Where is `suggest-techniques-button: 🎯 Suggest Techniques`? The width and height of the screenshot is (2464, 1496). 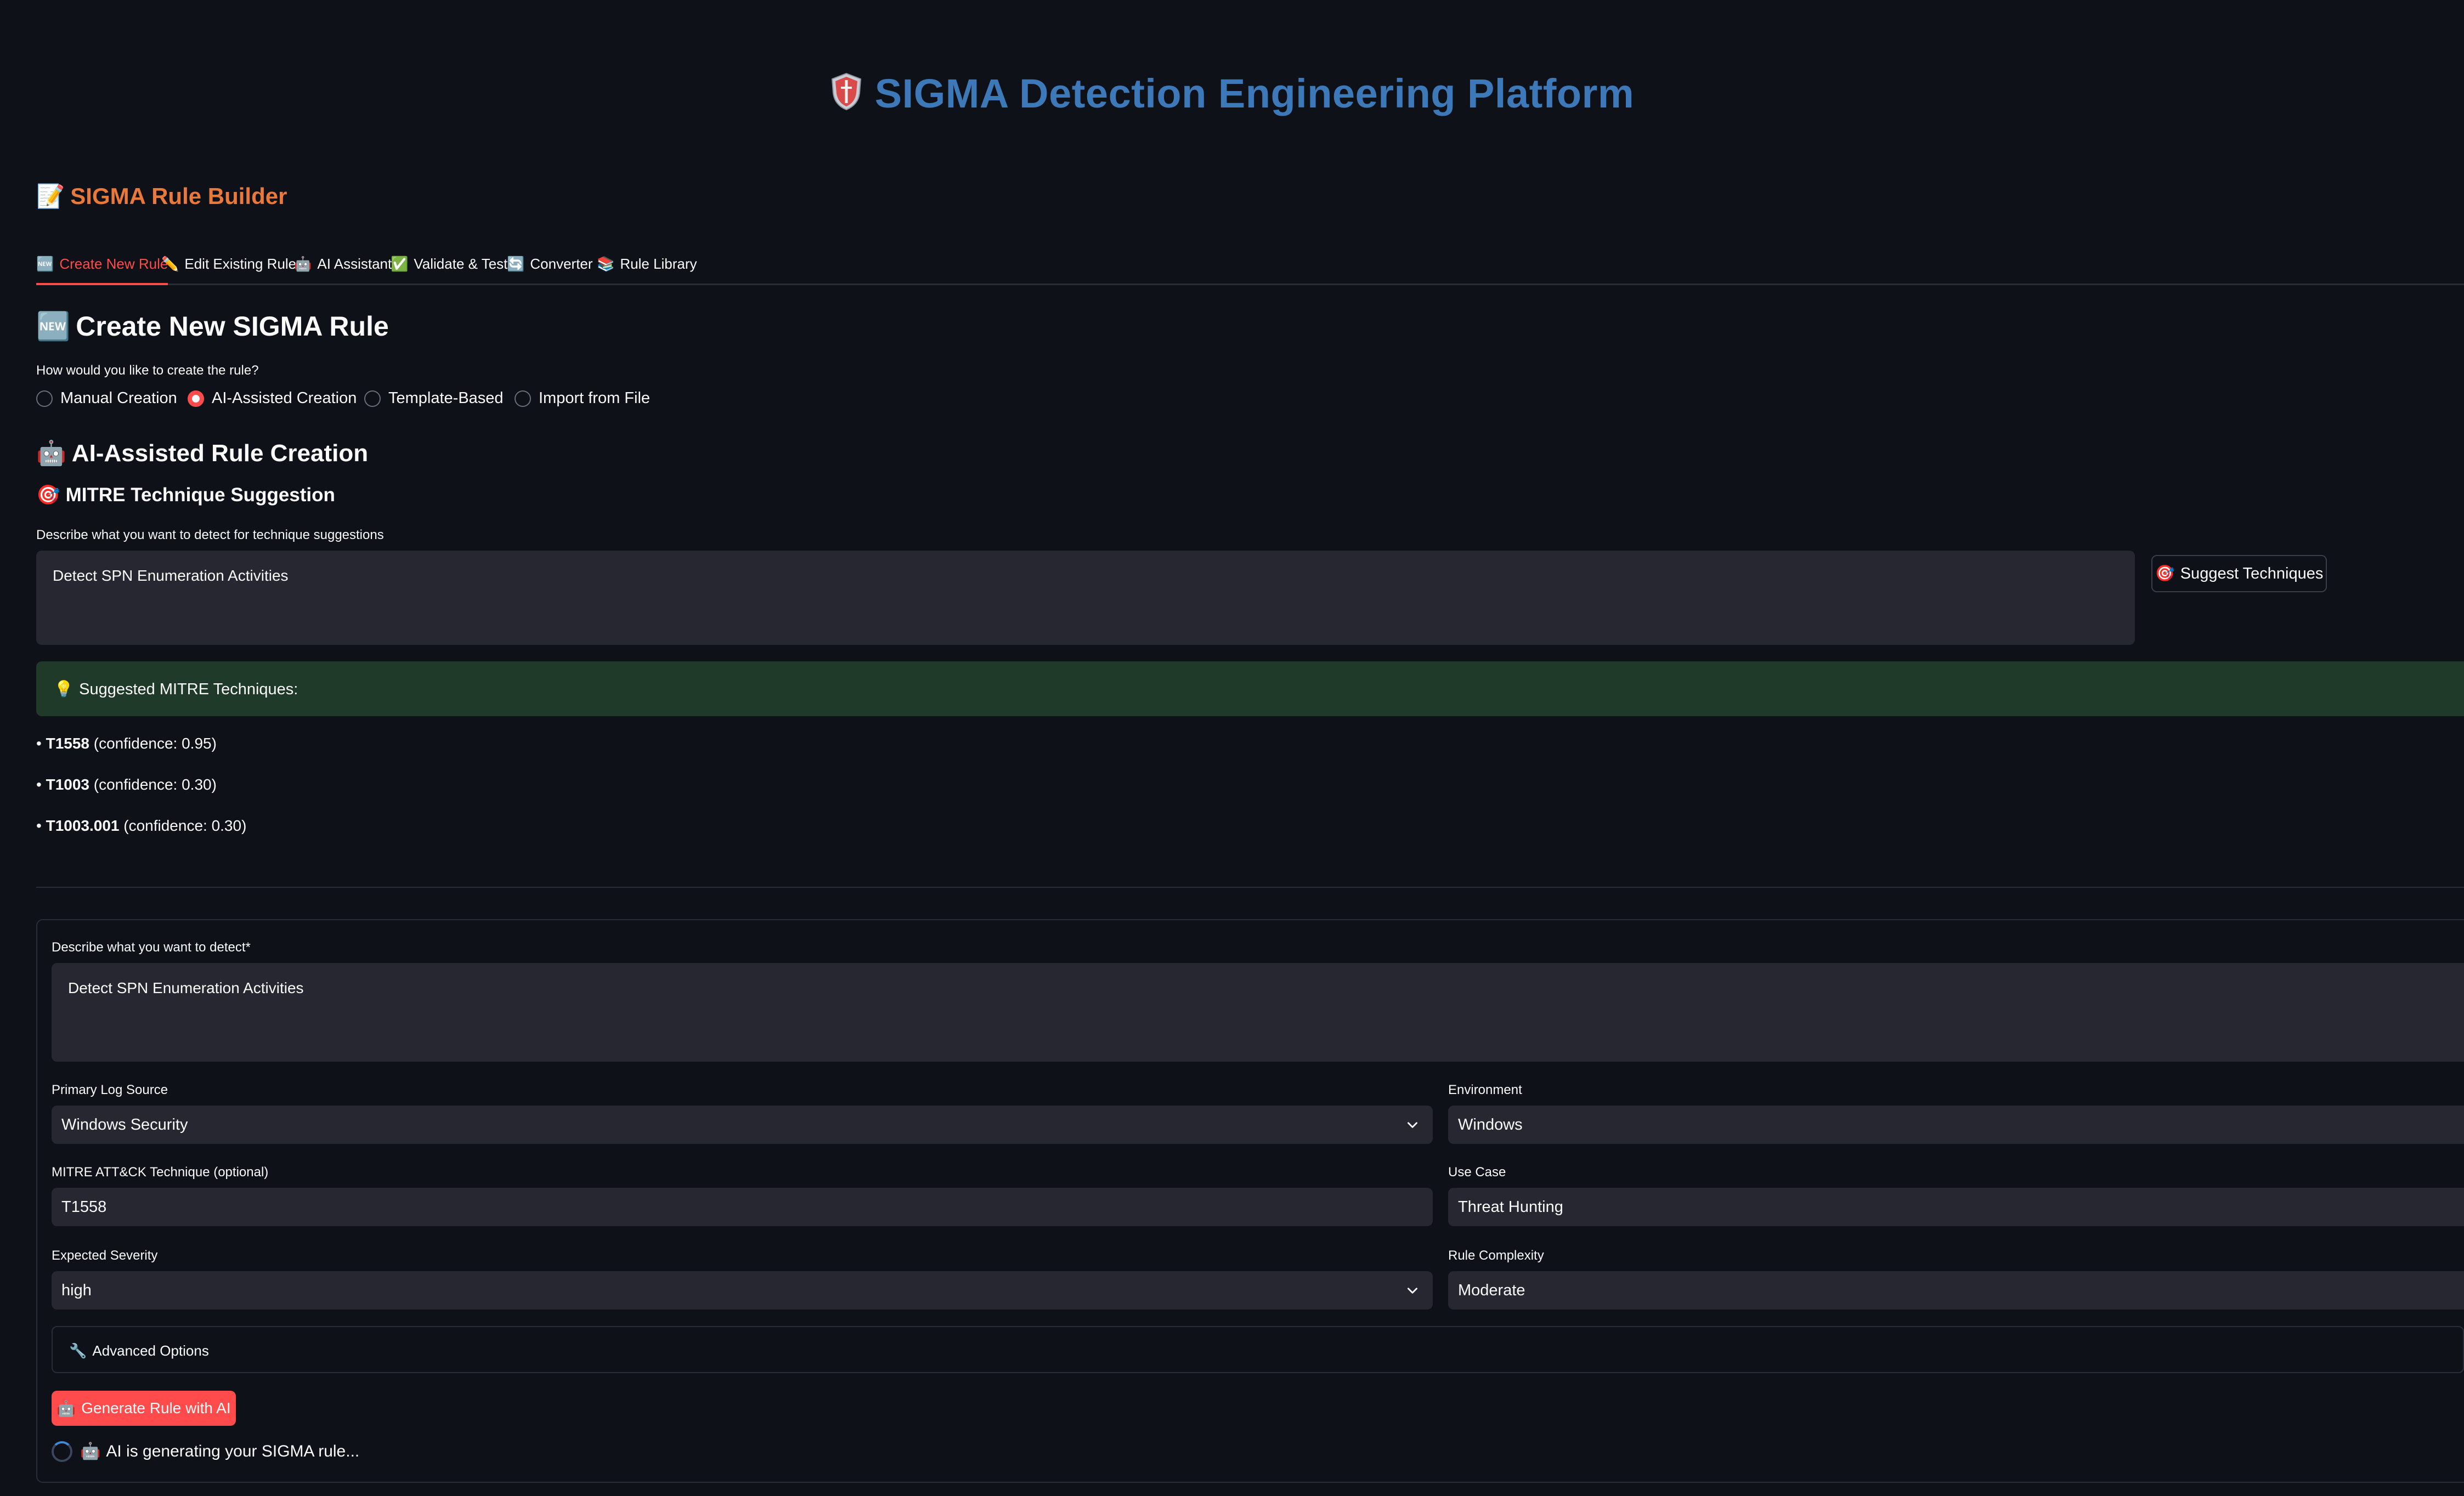
suggest-techniques-button: 🎯 Suggest Techniques is located at coordinates (2239, 573).